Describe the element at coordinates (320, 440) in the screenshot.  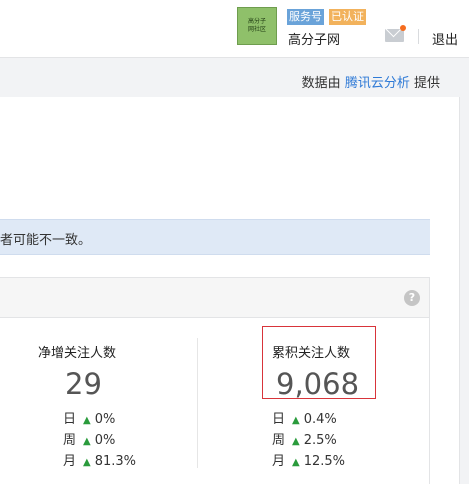
I see `change-value: 2.5%` at that location.